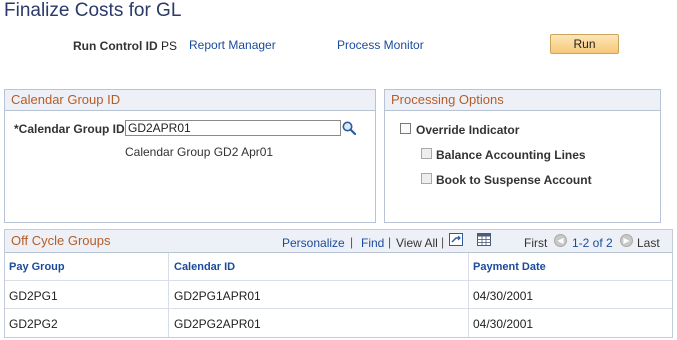 This screenshot has height=340, width=677. What do you see at coordinates (33, 296) in the screenshot?
I see `cell-pay-group: GD2PG1` at bounding box center [33, 296].